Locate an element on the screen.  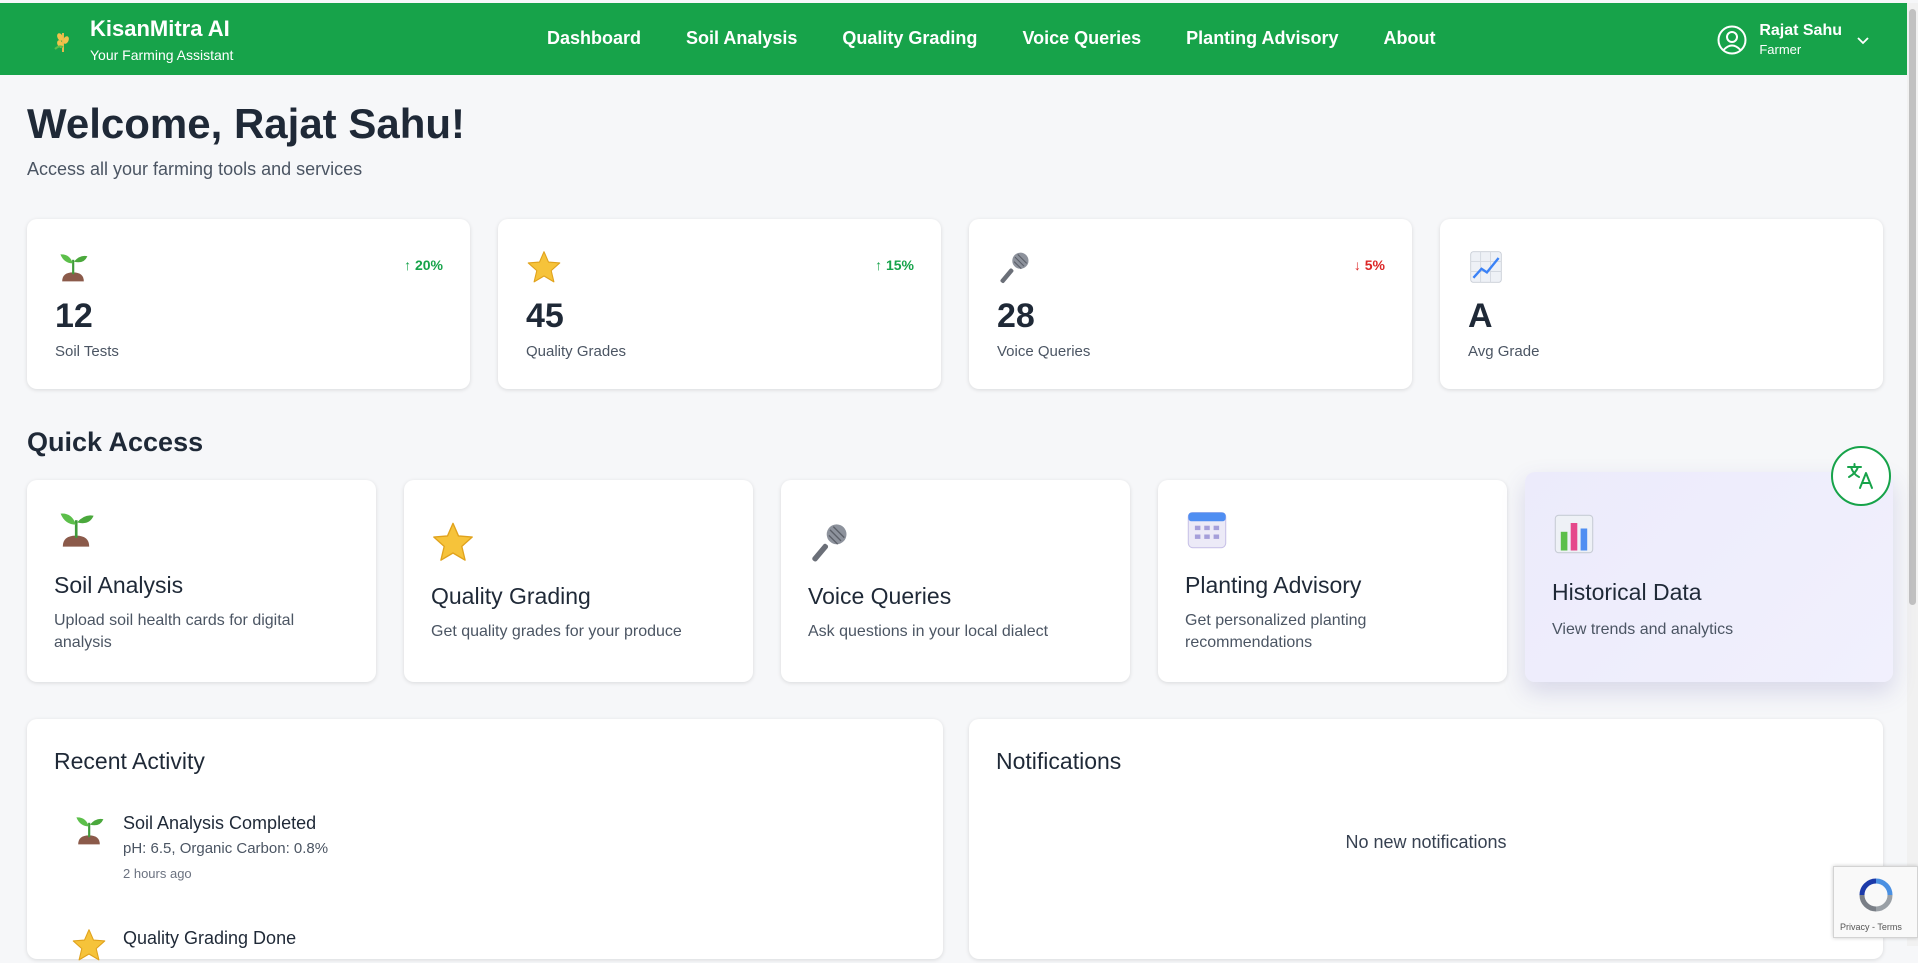
quick-access-heading: Quick Access is located at coordinates (115, 442).